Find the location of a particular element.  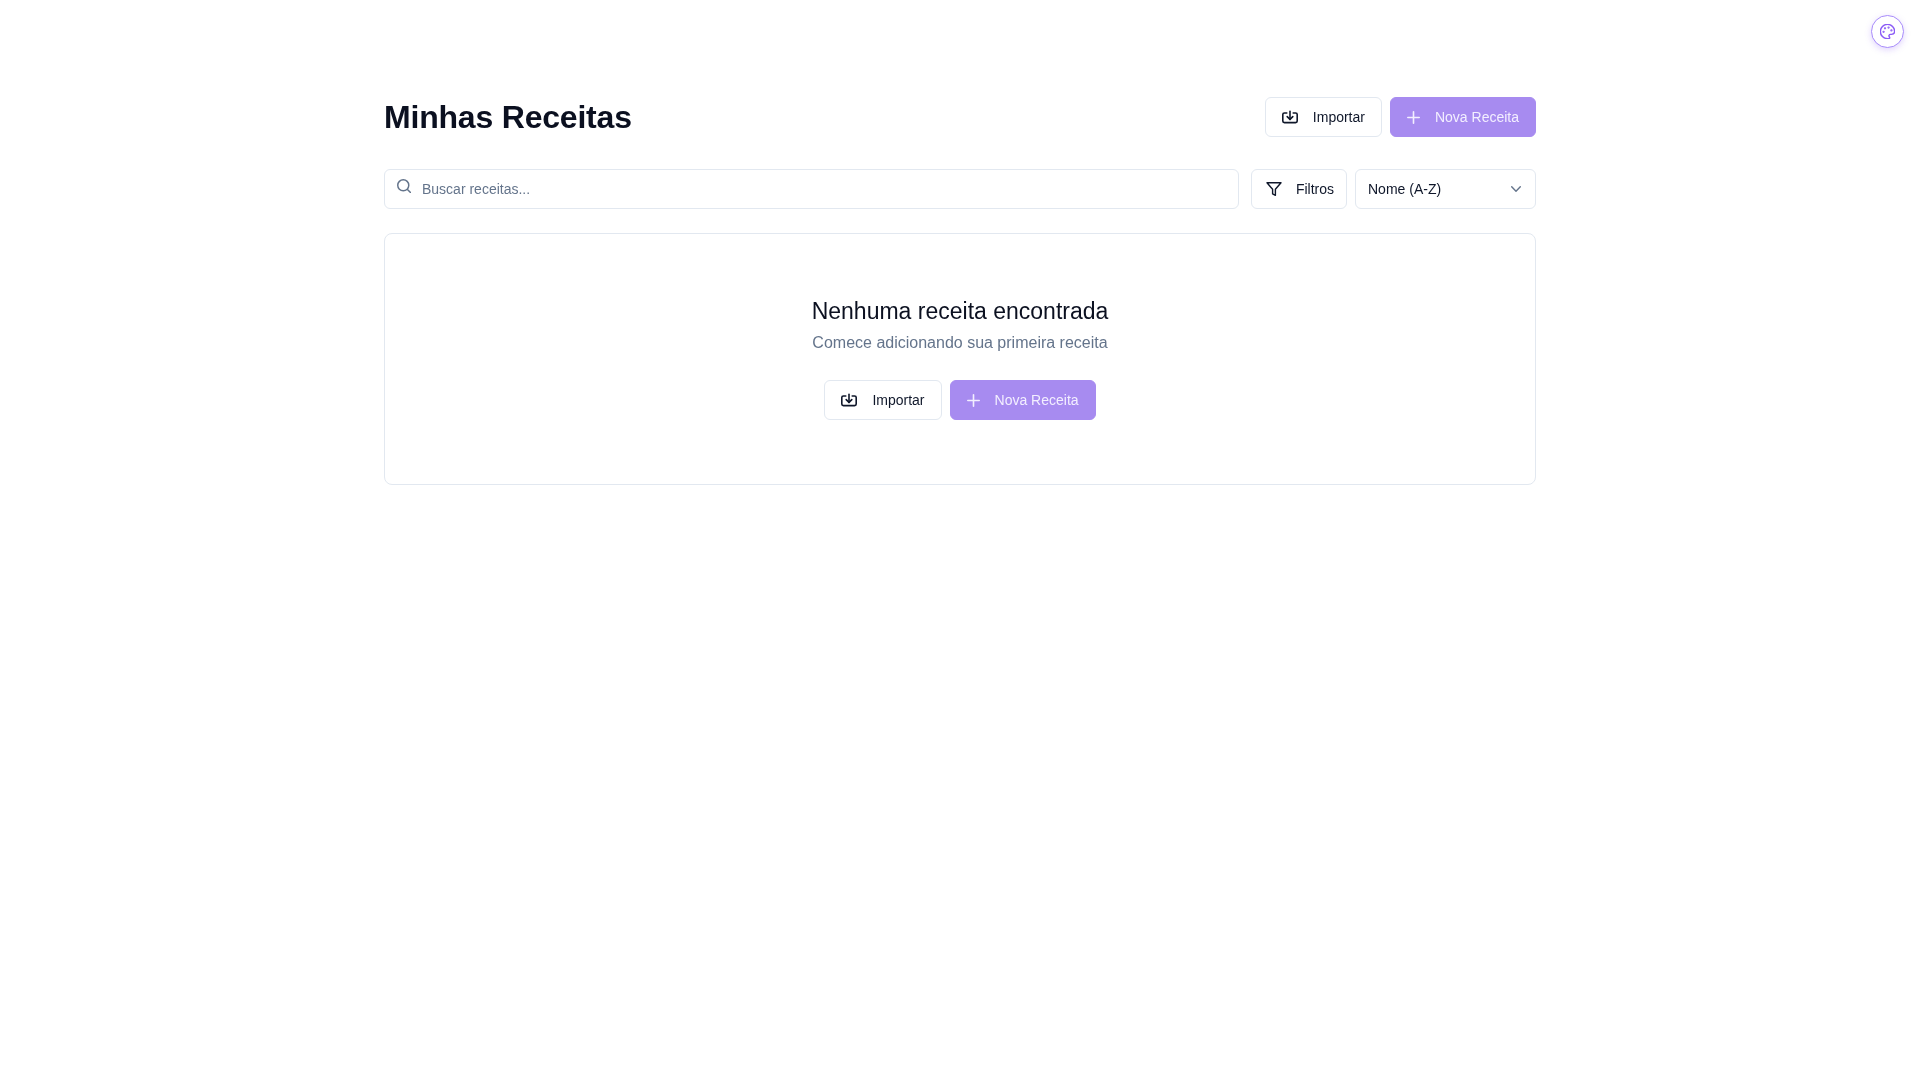

funnel-icon is located at coordinates (1273, 189).